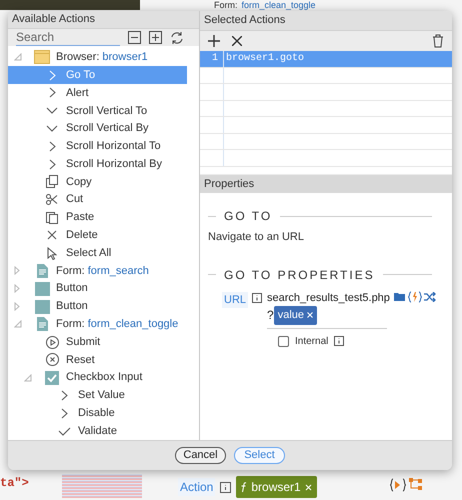 The height and width of the screenshot is (500, 462). Describe the element at coordinates (265, 59) in the screenshot. I see `action-name: browser1.goto` at that location.